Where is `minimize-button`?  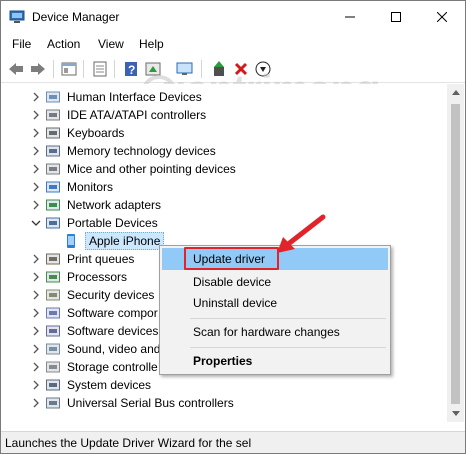 minimize-button is located at coordinates (350, 17).